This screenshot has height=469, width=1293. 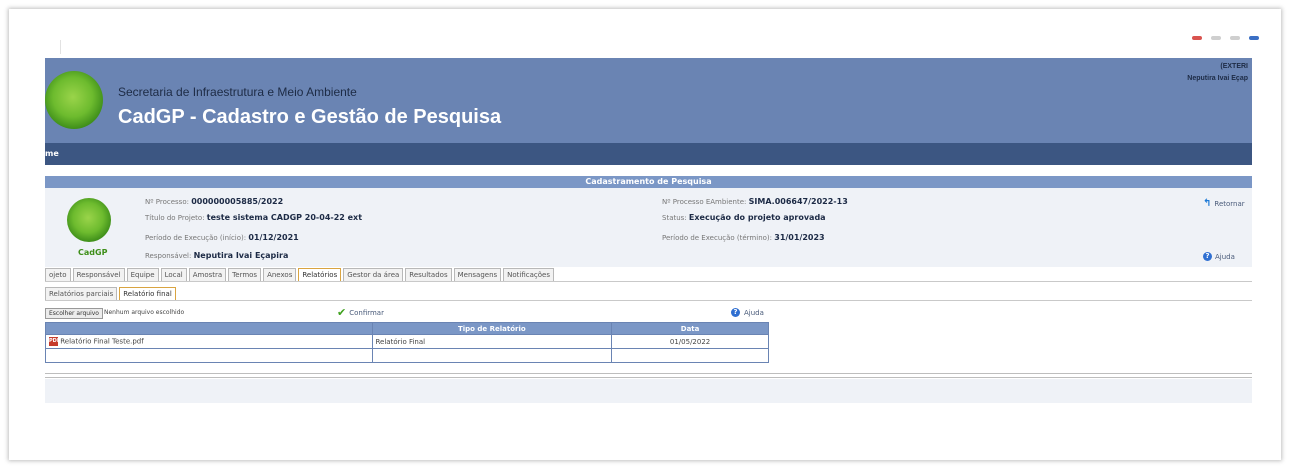 What do you see at coordinates (167, 202) in the screenshot?
I see `processo-label: Nº Processo:` at bounding box center [167, 202].